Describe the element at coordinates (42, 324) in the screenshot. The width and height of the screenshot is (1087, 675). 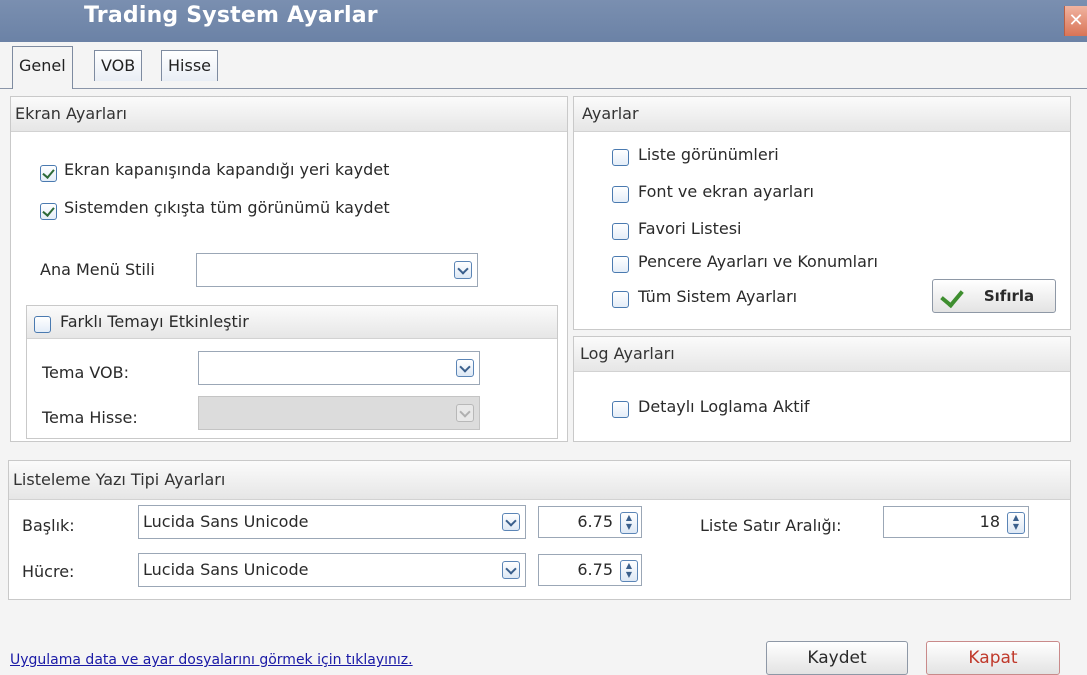
I see `farkli-tema-checkbox` at that location.